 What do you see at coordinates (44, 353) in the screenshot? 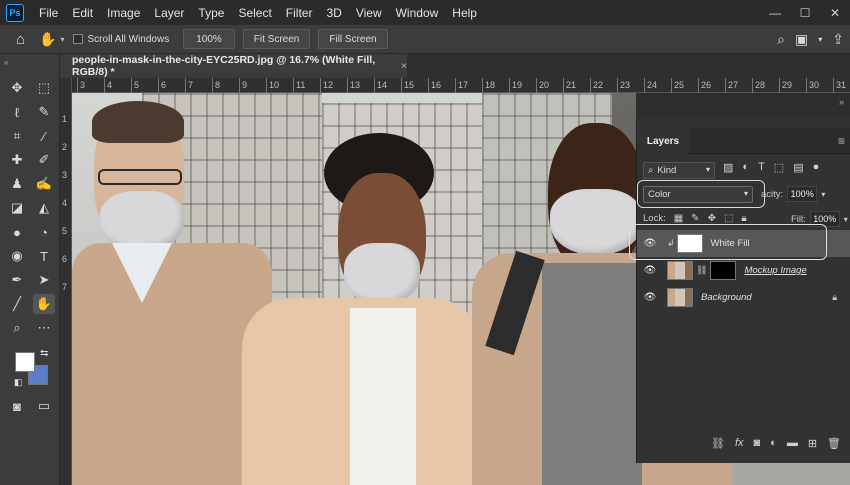
I see `swap-colors-icon: ⇆` at bounding box center [44, 353].